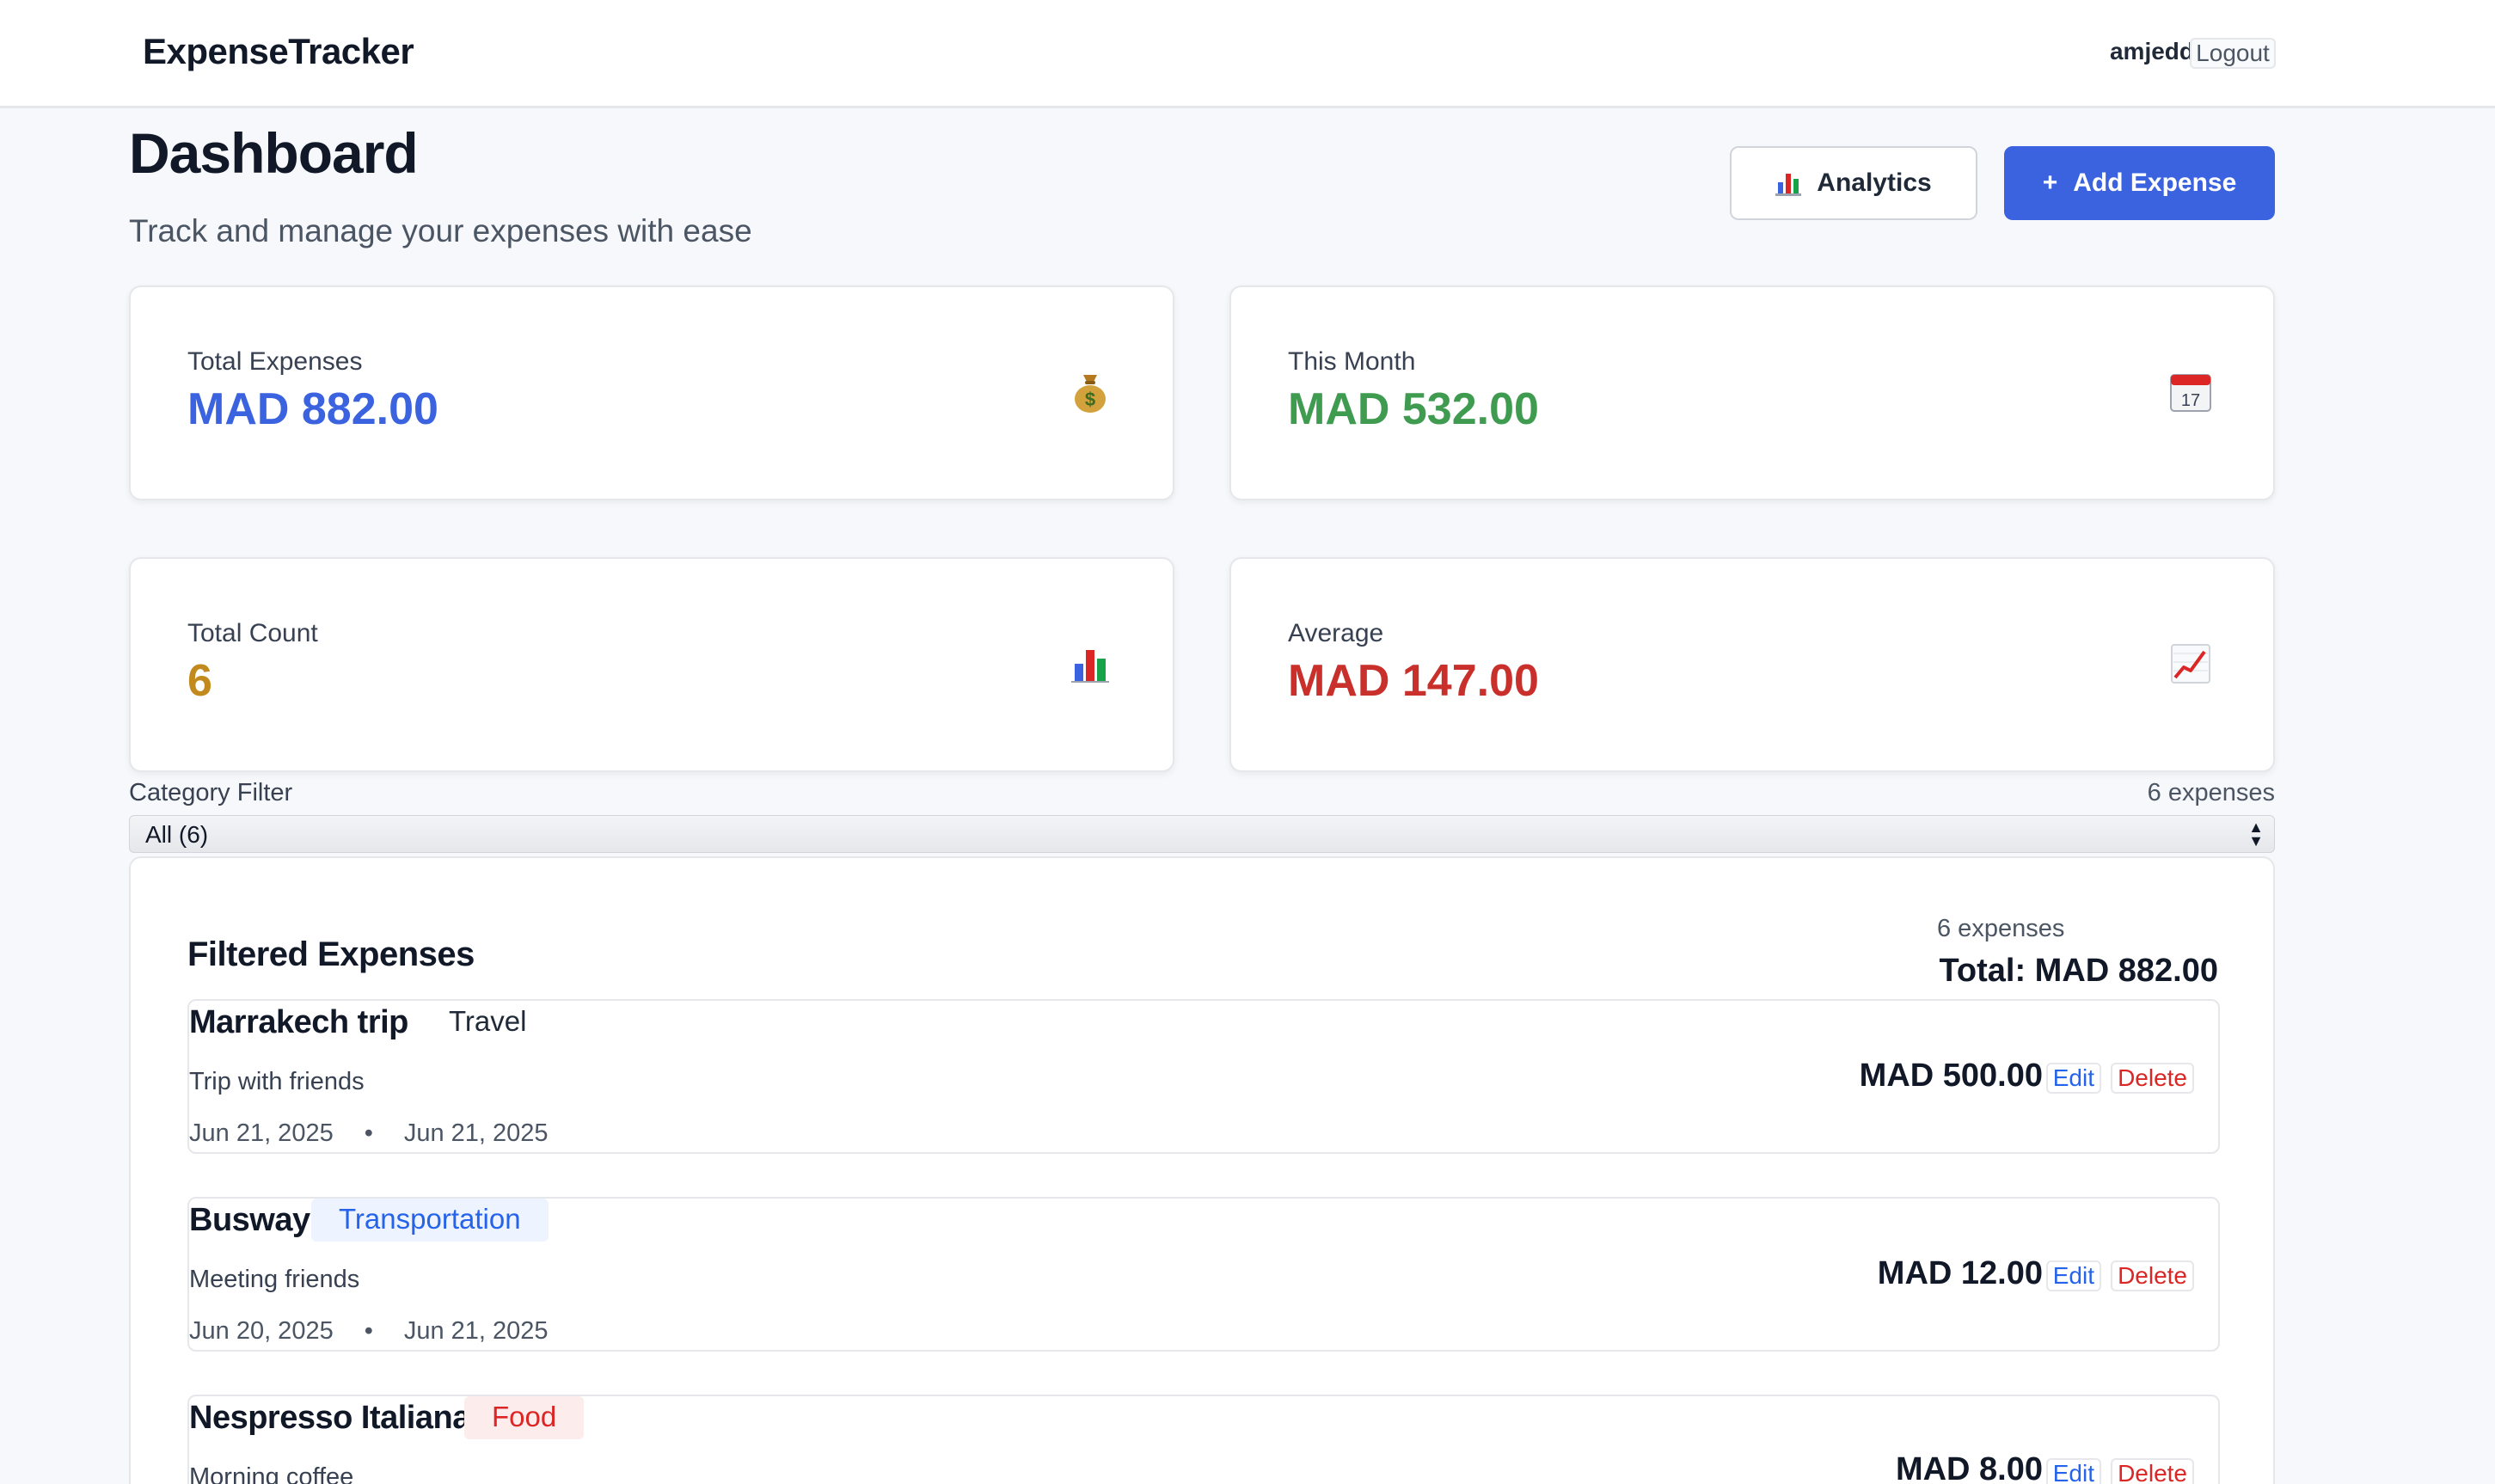 The height and width of the screenshot is (1484, 2495). Describe the element at coordinates (299, 1022) in the screenshot. I see `expense-title: Marrakech trip` at that location.